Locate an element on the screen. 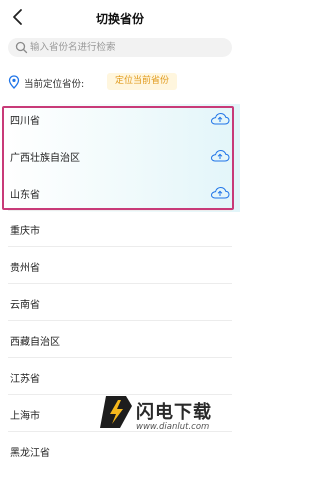  locate-current-province-button: 定位当前省份 is located at coordinates (142, 81).